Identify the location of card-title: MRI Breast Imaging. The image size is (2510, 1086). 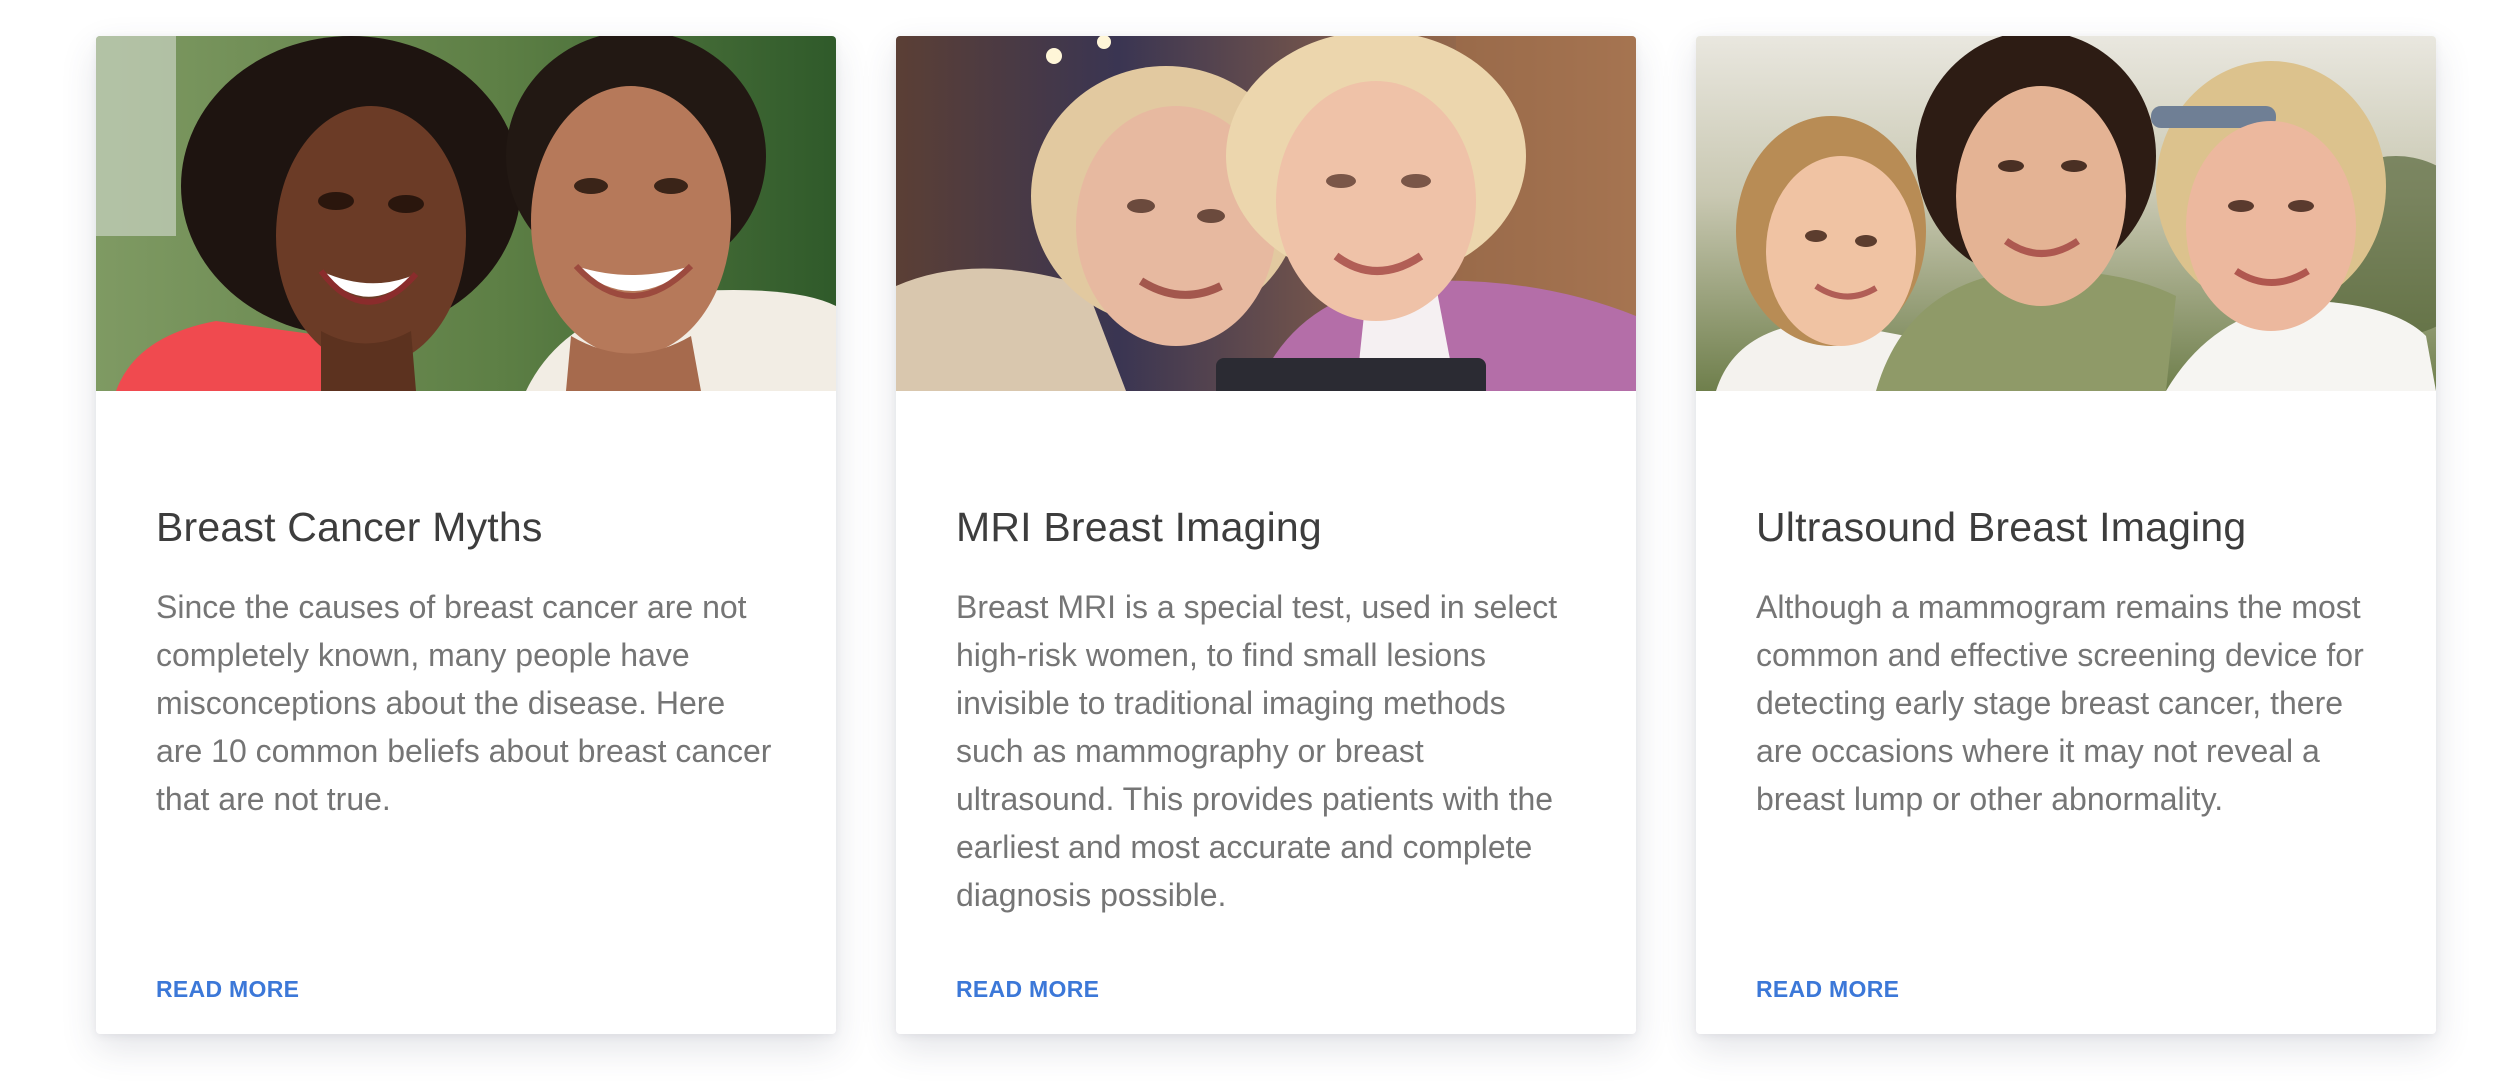
(1139, 527).